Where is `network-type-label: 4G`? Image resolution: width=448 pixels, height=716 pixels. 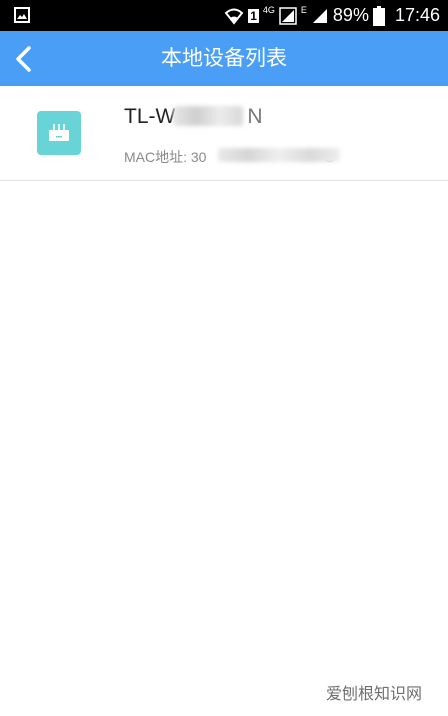 network-type-label: 4G is located at coordinates (268, 9).